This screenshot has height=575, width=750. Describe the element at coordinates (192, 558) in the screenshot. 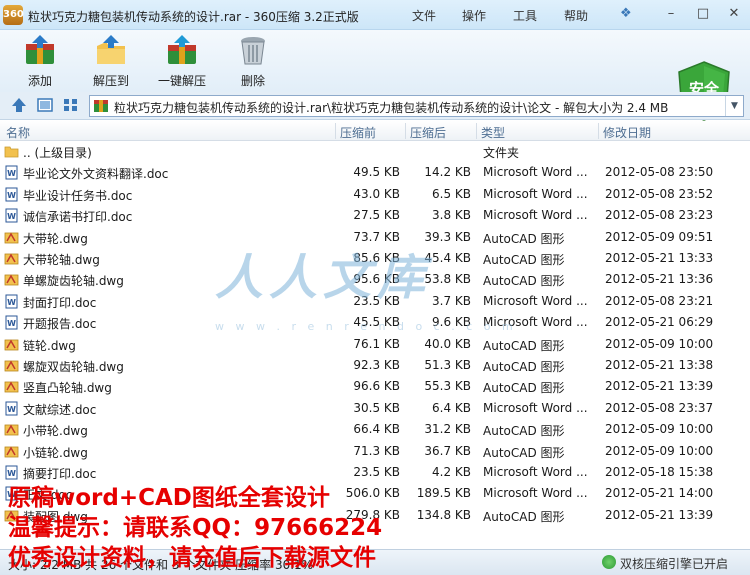

I see `overlay-line-3: 优秀设计资料，请充值后下载源文件` at that location.